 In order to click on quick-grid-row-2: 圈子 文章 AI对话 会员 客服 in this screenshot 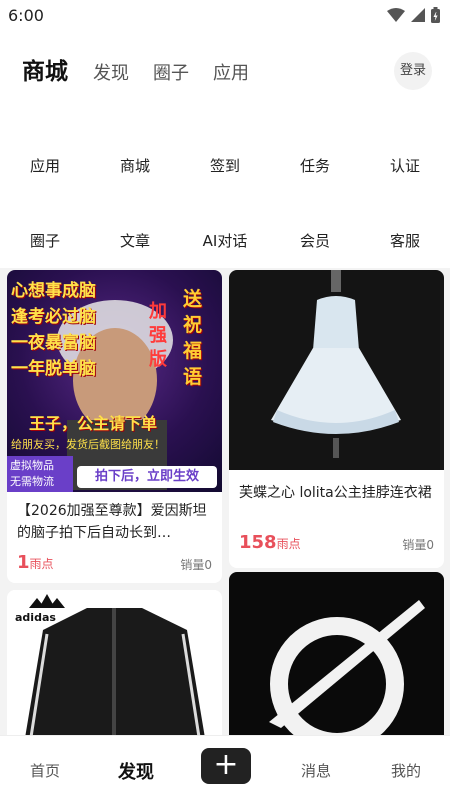, I will do `click(225, 241)`.